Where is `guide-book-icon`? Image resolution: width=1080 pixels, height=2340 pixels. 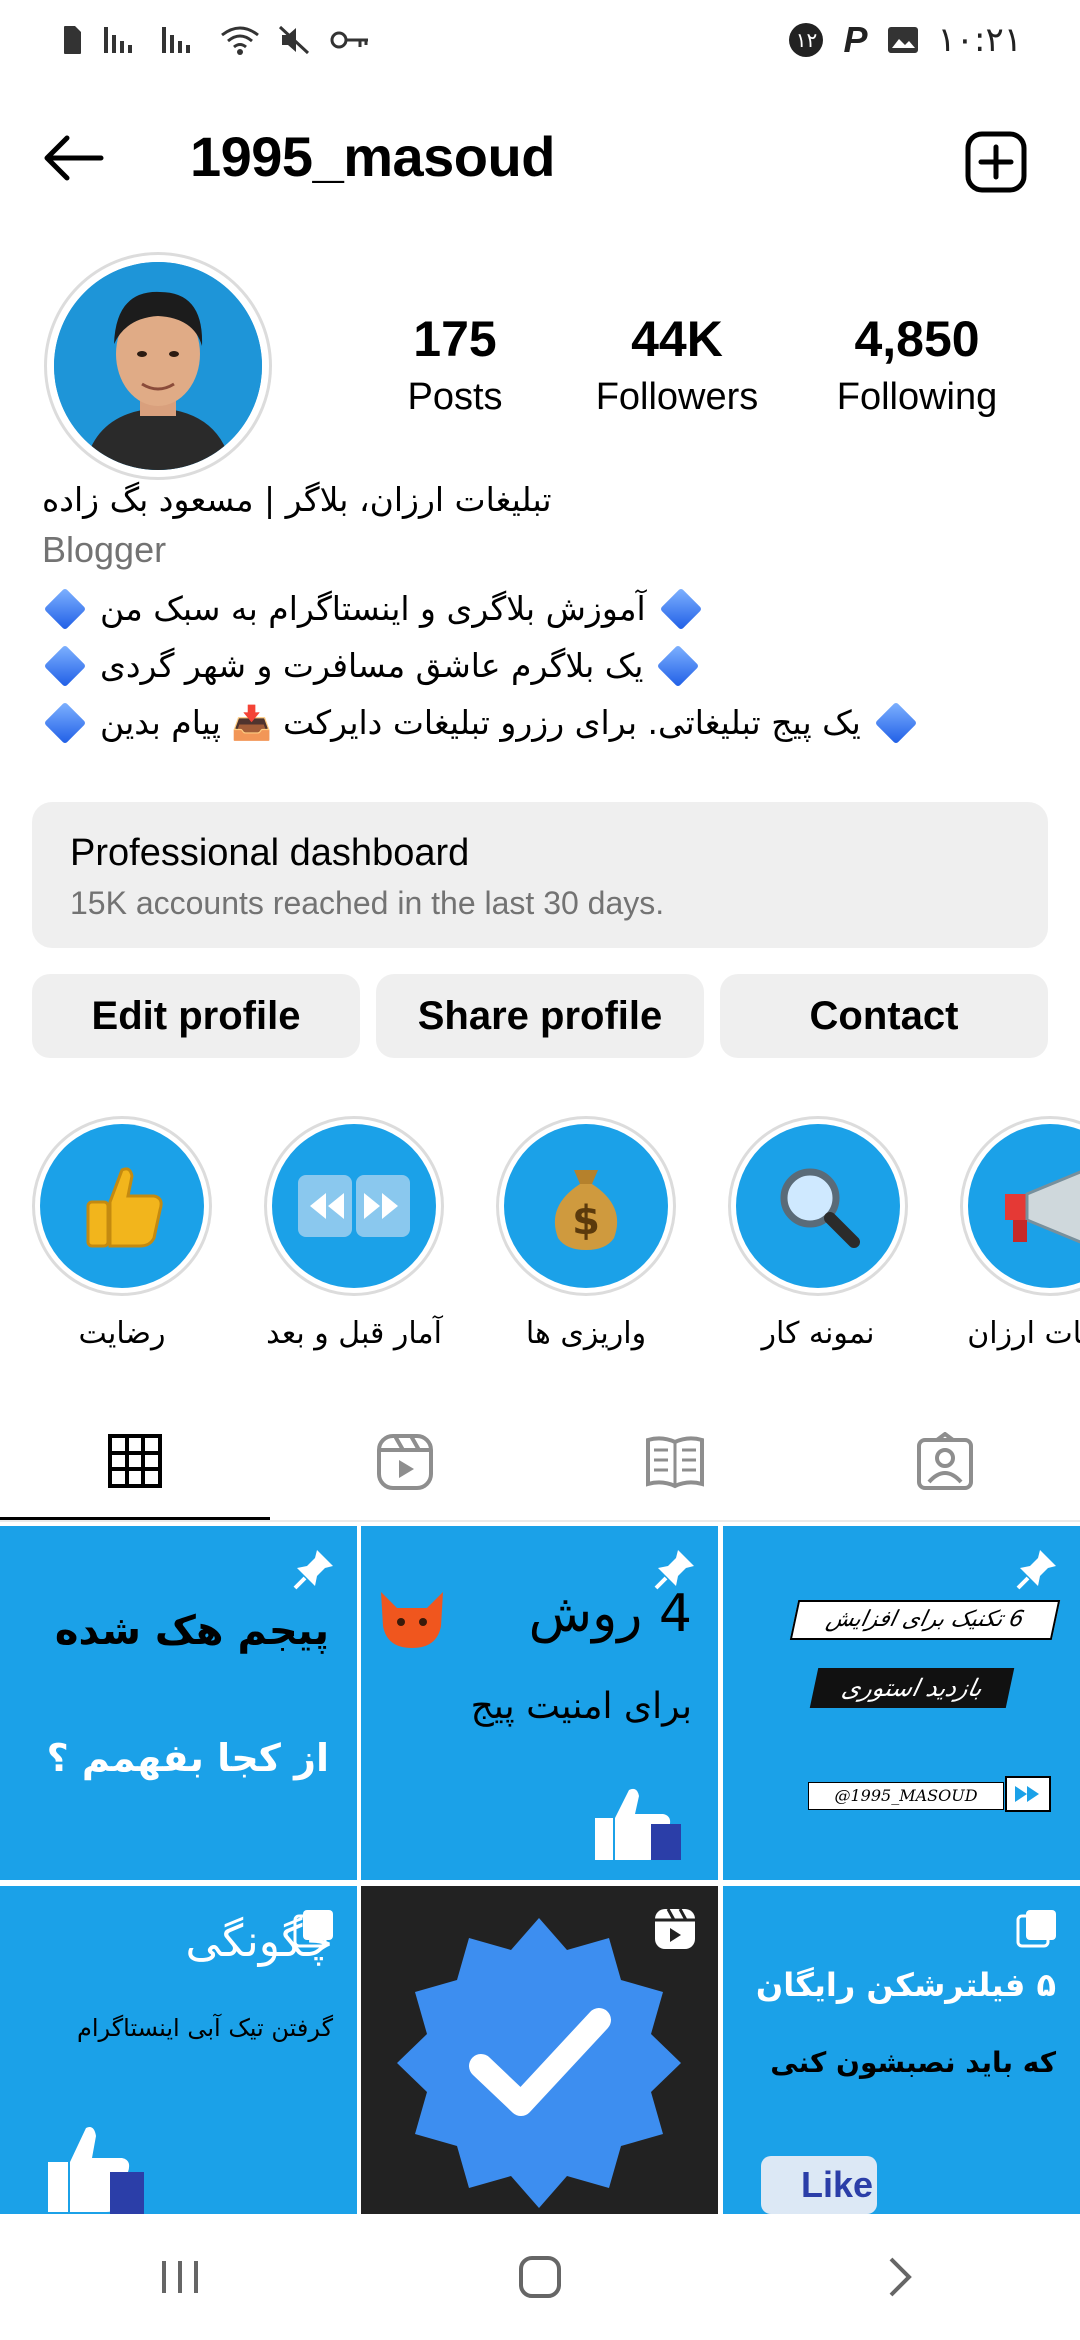
guide-book-icon is located at coordinates (675, 1462).